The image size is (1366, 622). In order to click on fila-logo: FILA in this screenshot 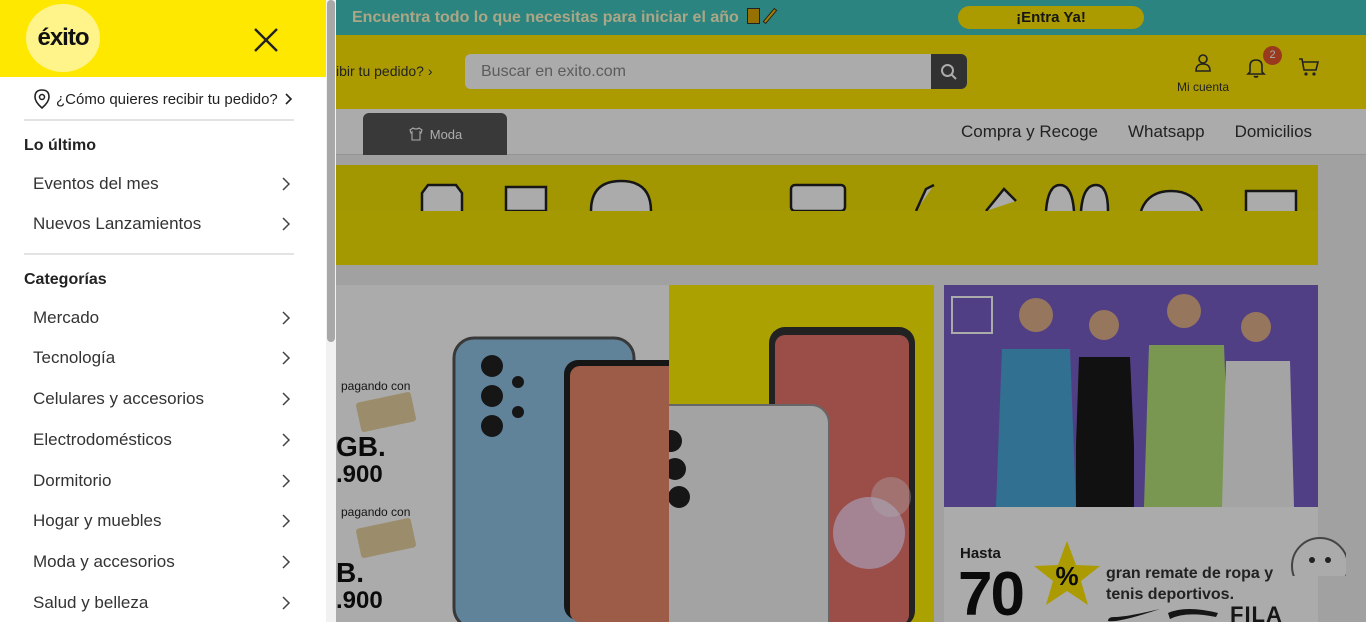, I will do `click(1256, 612)`.